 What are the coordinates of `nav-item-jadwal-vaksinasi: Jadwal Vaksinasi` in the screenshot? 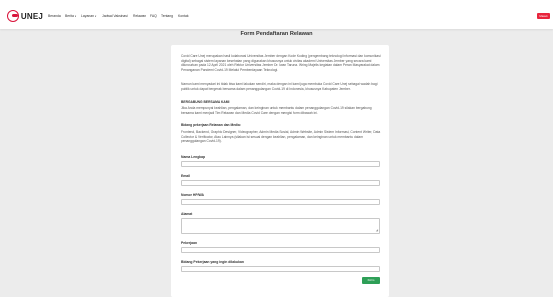 It's located at (115, 16).